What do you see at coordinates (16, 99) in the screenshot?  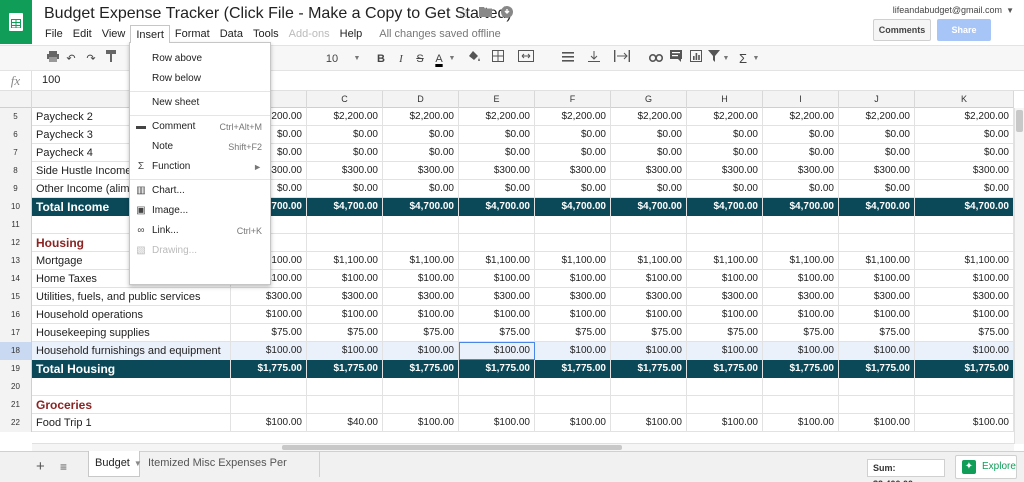 I see `select-all-corner` at bounding box center [16, 99].